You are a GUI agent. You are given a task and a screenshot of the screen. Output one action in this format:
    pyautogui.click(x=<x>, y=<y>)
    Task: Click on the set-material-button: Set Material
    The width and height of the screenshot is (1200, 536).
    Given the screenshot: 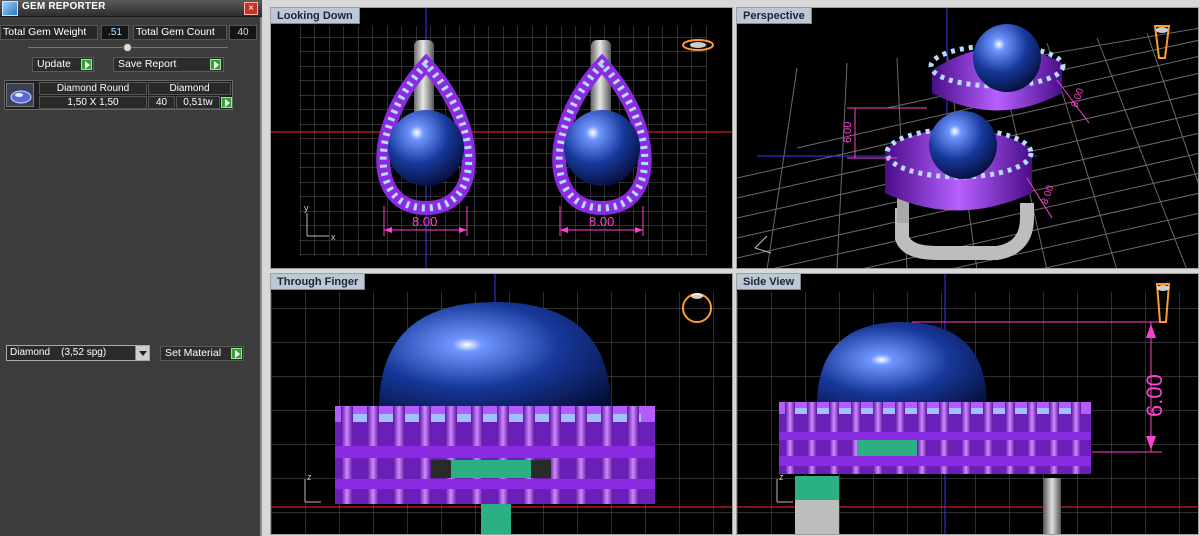 What is the action you would take?
    pyautogui.click(x=202, y=353)
    